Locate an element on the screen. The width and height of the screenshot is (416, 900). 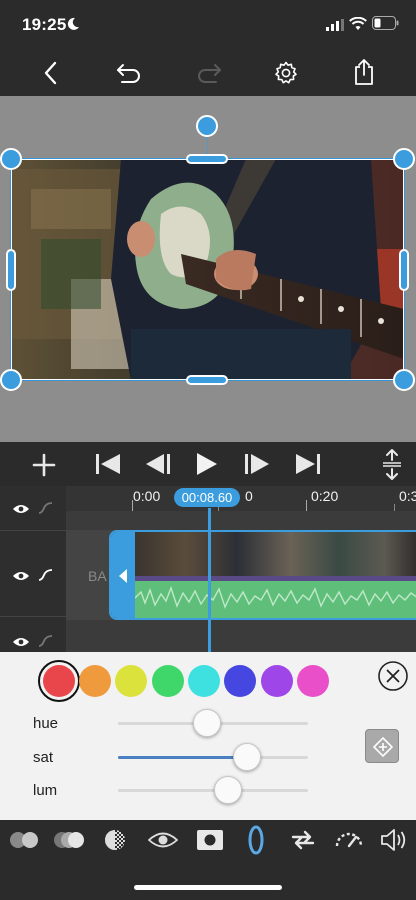
corner-handle-bottom-left is located at coordinates (11, 380).